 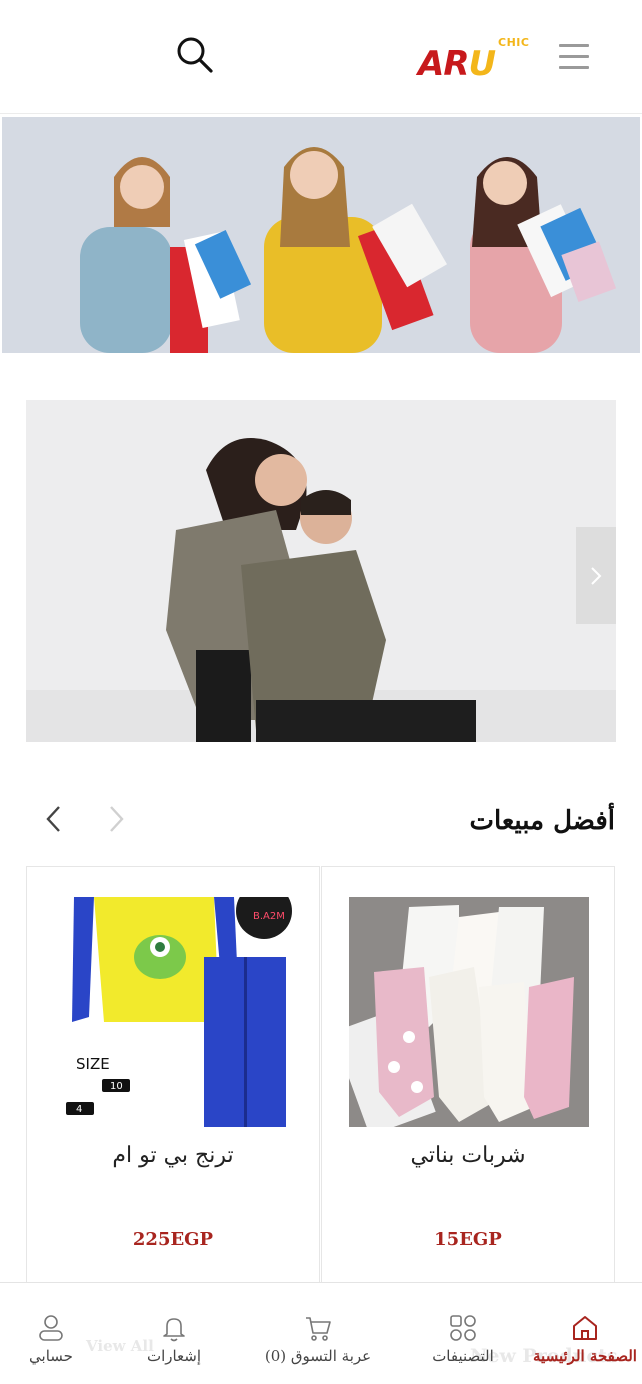 I want to click on nav-cart: عربة التسوق (0), so click(x=318, y=1333).